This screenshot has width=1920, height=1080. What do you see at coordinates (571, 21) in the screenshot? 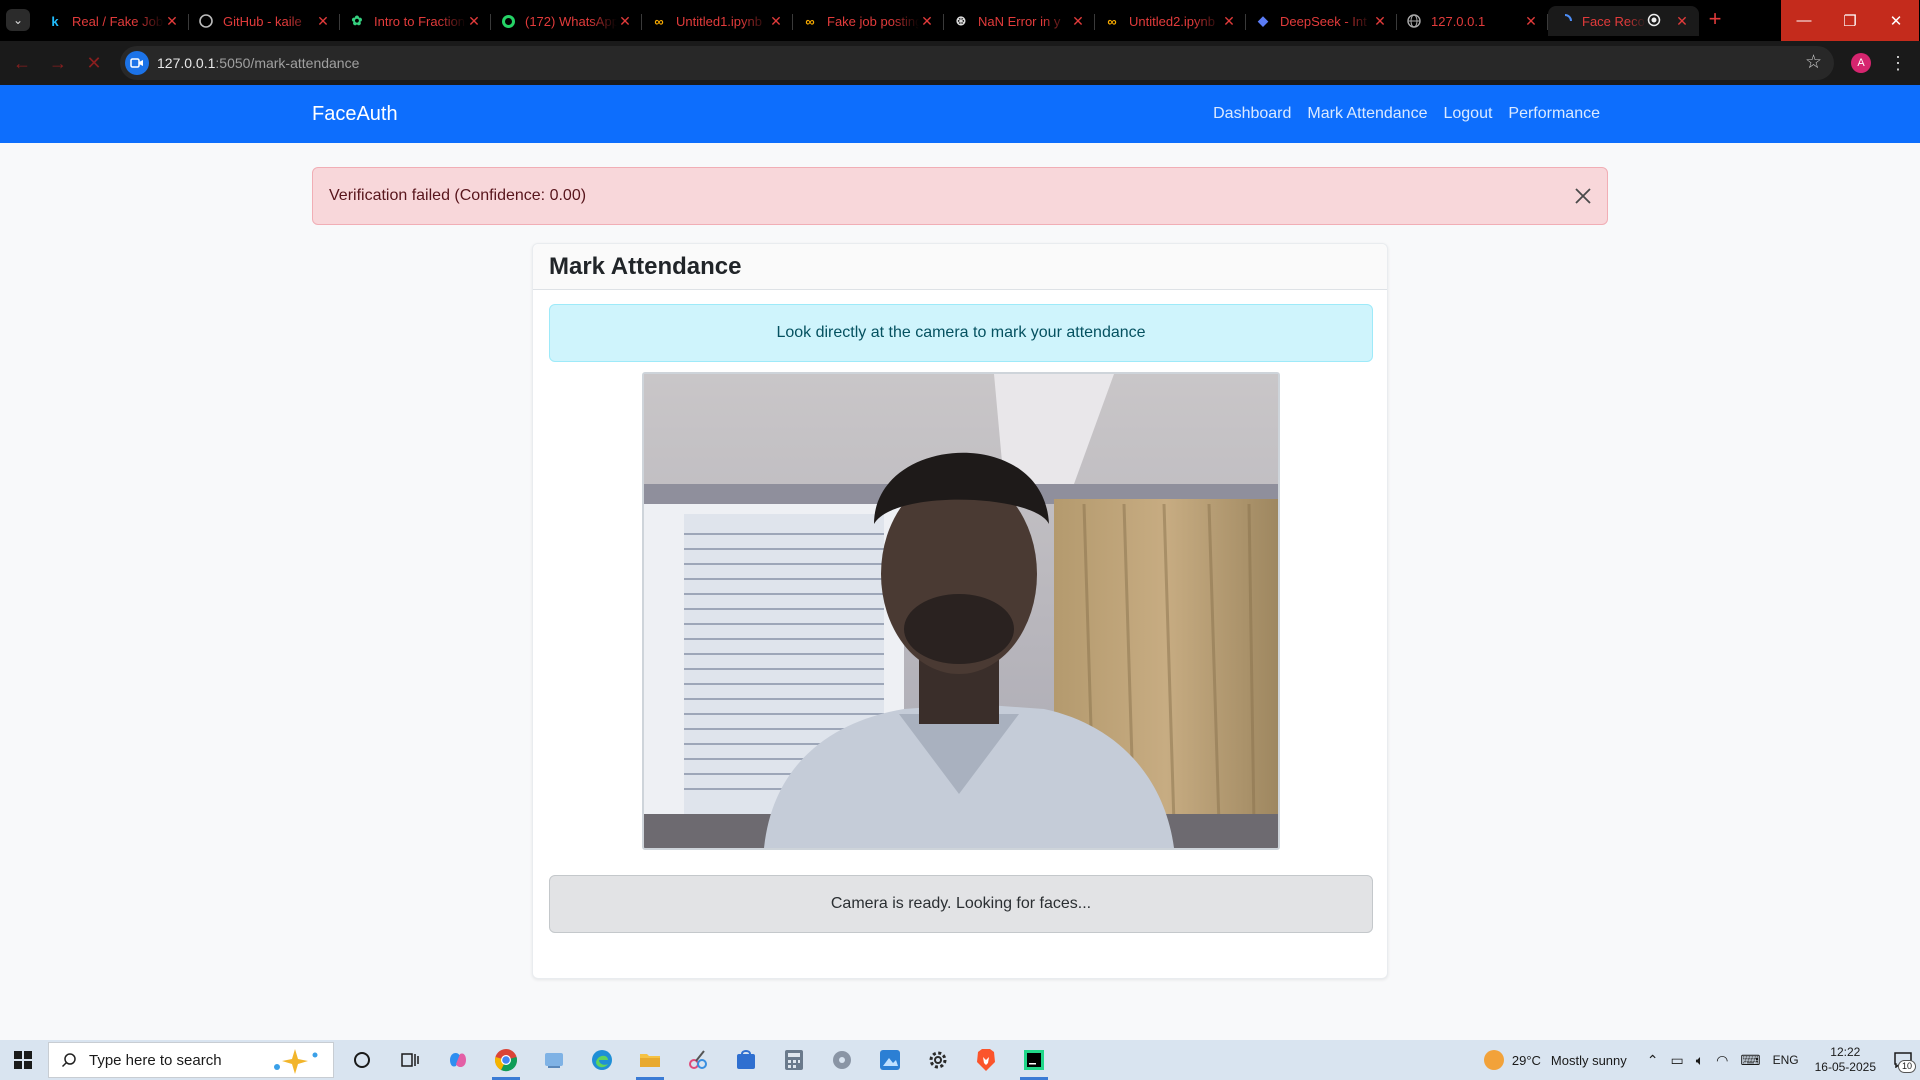
I see `tab-title: (172) WhatsApp` at bounding box center [571, 21].